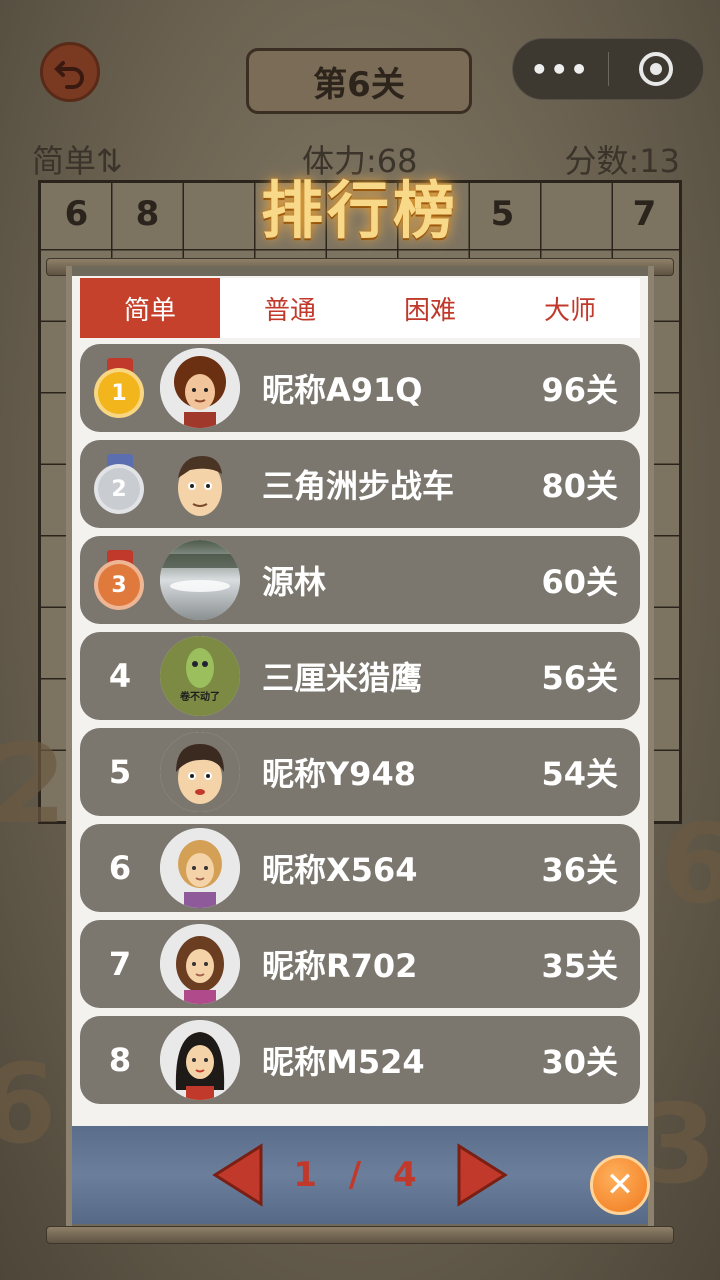 This screenshot has height=1280, width=720. I want to click on medal-rank: 1, so click(119, 393).